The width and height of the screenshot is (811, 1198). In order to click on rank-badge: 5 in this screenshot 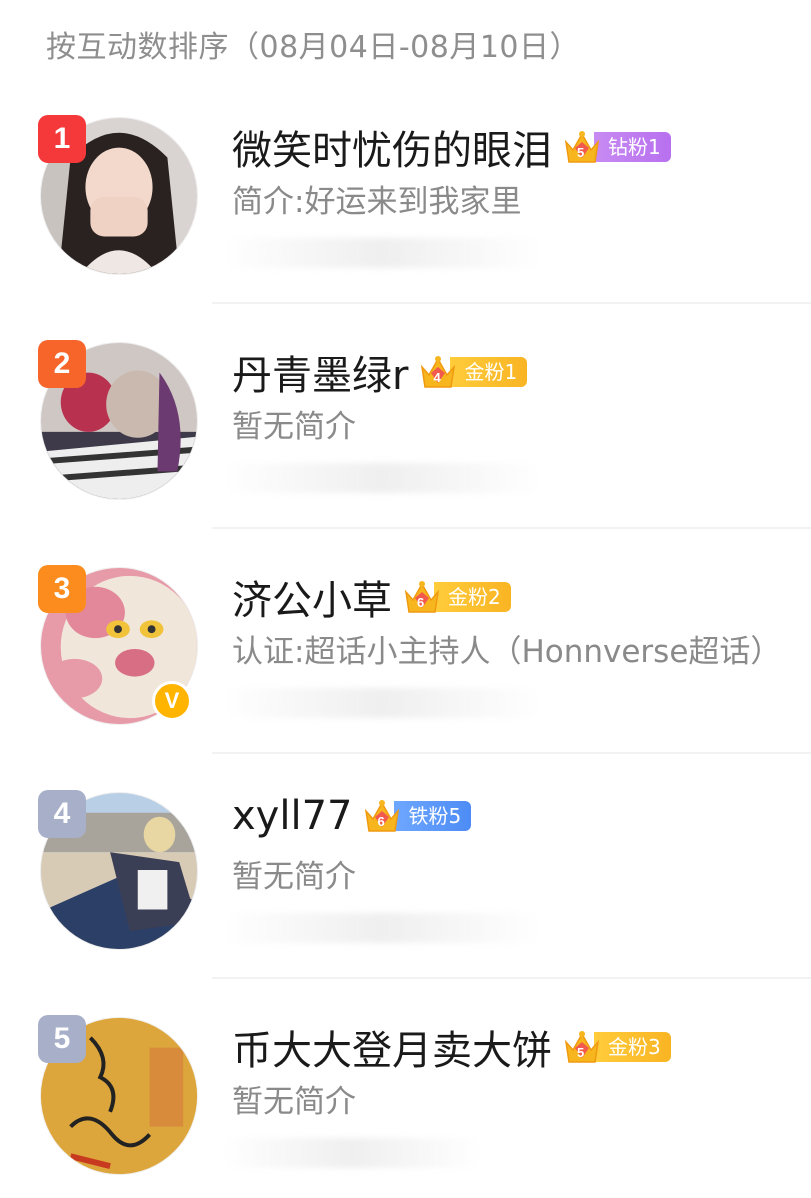, I will do `click(62, 1039)`.